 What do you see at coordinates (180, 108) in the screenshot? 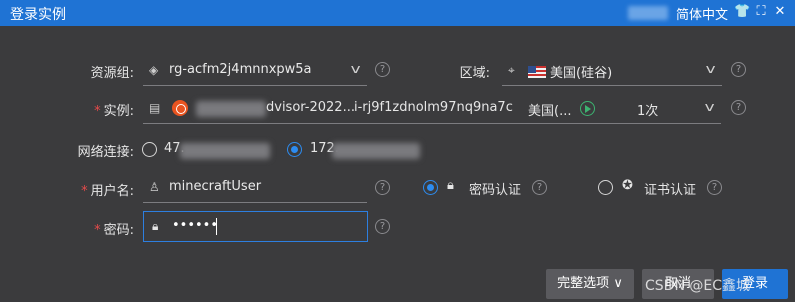
I see `ubuntu-icon` at bounding box center [180, 108].